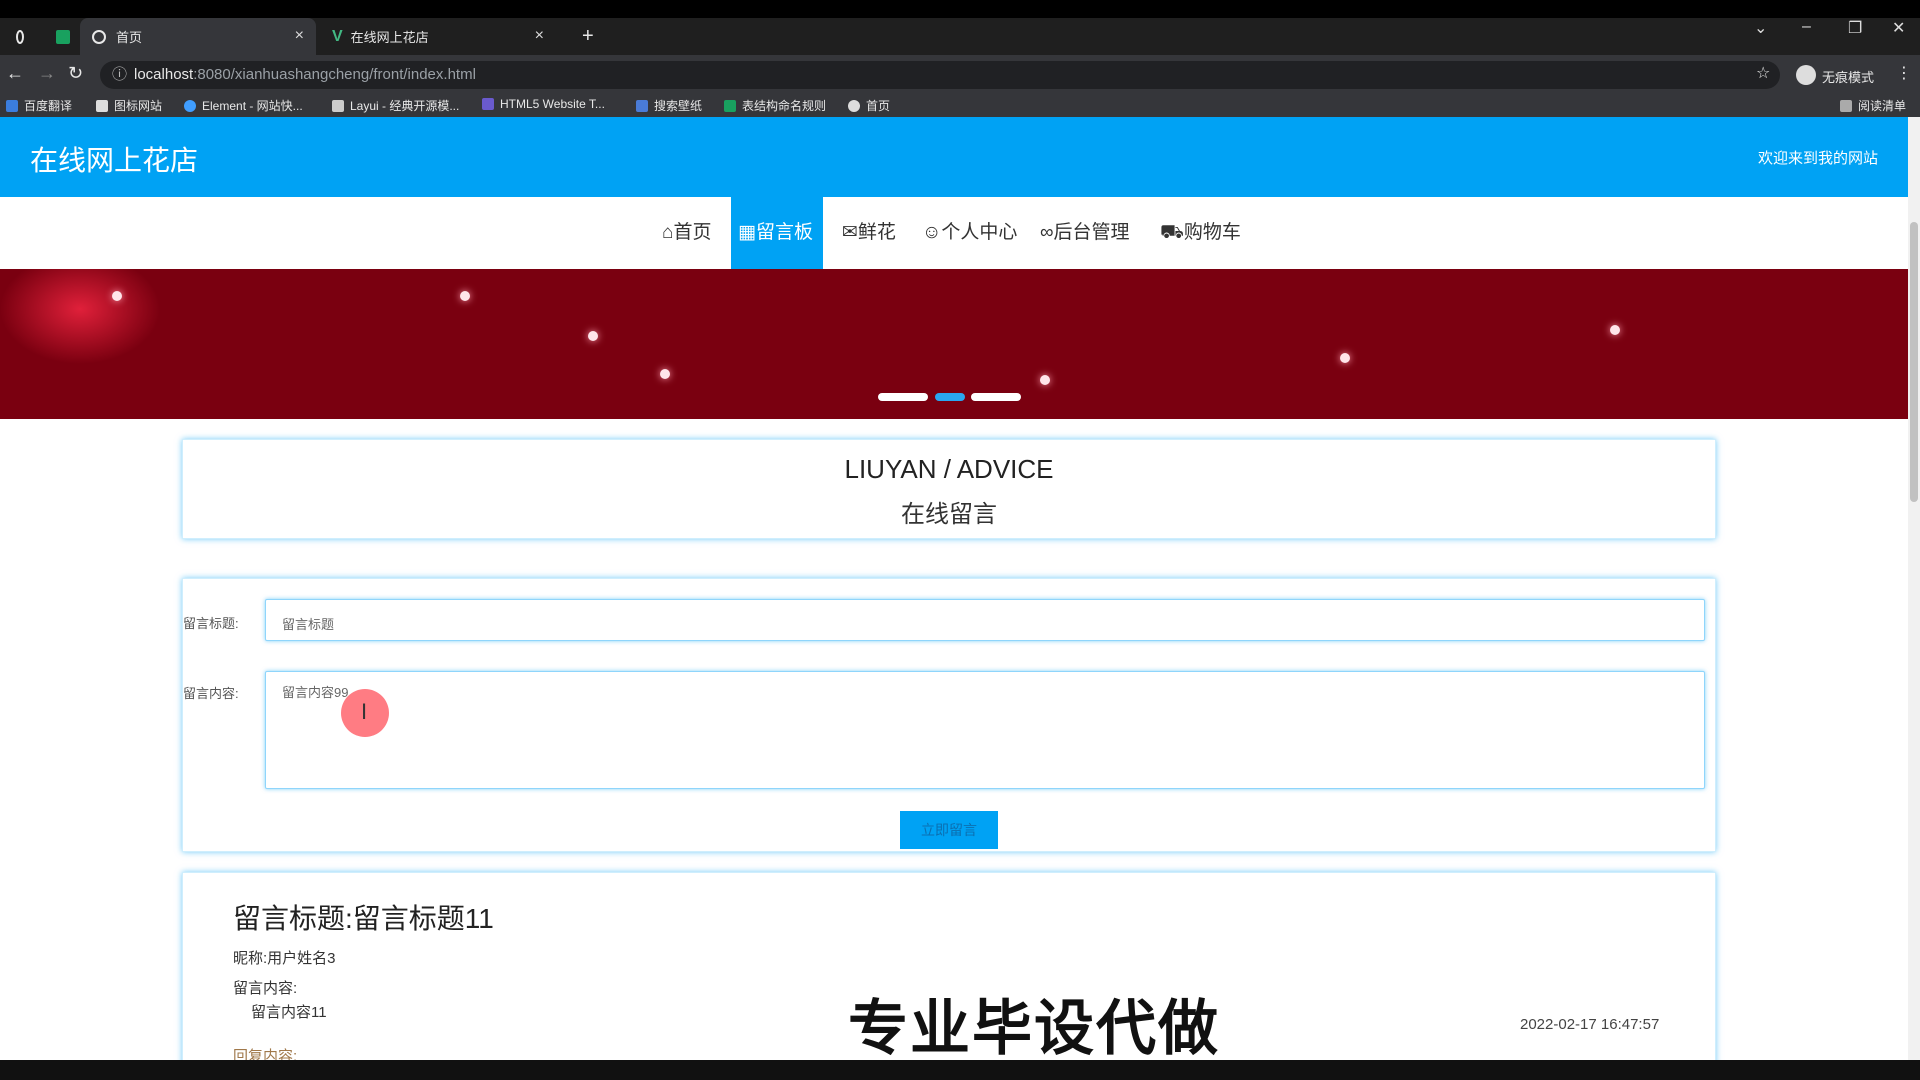  What do you see at coordinates (488, 104) in the screenshot?
I see `html5-icon` at bounding box center [488, 104].